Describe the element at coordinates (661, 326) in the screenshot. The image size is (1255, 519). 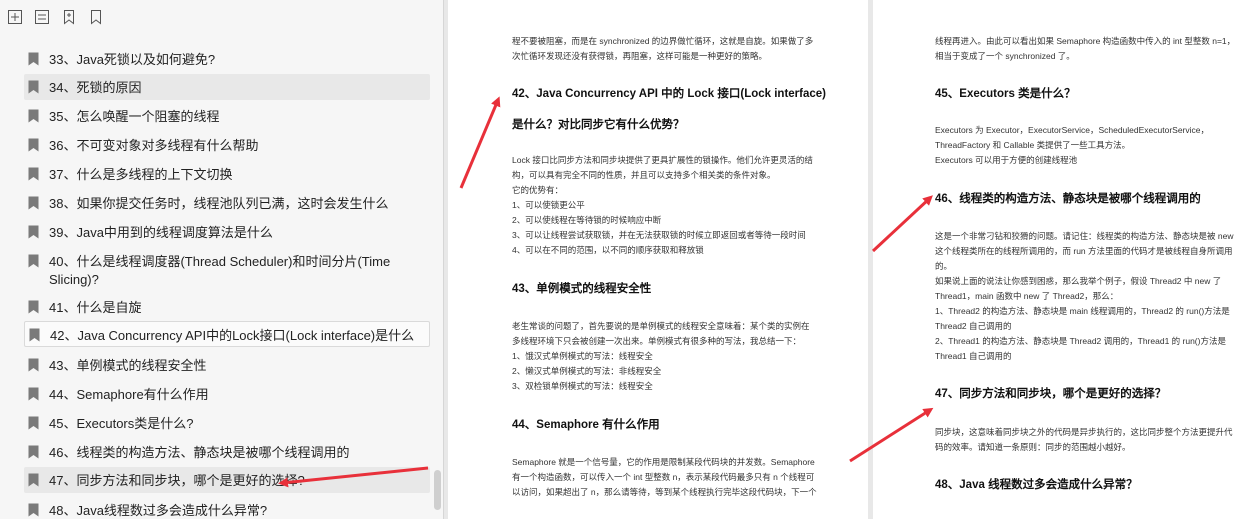
I see `text-line: 老生常谈的问题了，首先要说的是单例模式的线程安全意味着：某个类的实例在` at that location.